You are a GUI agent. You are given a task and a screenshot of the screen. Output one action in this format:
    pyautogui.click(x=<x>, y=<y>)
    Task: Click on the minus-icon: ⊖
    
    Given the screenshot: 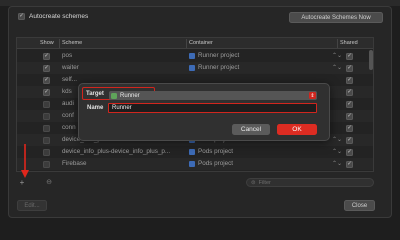 What is the action you would take?
    pyautogui.click(x=49, y=182)
    